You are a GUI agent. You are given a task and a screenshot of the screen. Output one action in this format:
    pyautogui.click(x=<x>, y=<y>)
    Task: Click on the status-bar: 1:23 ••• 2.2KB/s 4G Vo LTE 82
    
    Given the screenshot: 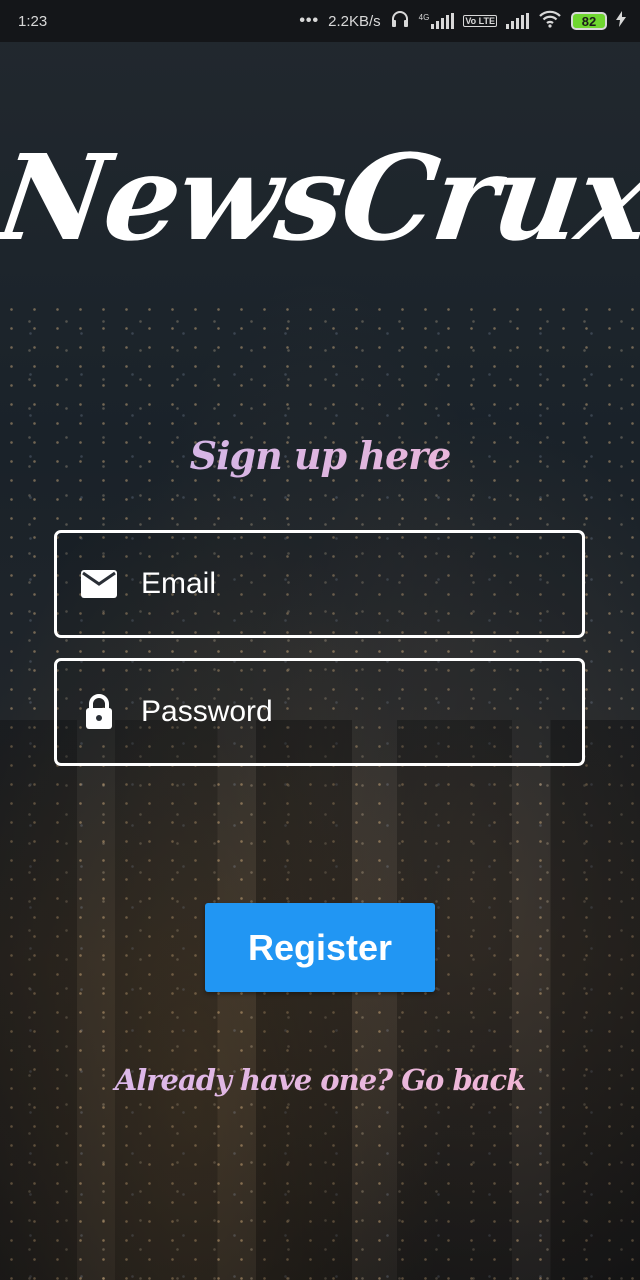 What is the action you would take?
    pyautogui.click(x=320, y=21)
    